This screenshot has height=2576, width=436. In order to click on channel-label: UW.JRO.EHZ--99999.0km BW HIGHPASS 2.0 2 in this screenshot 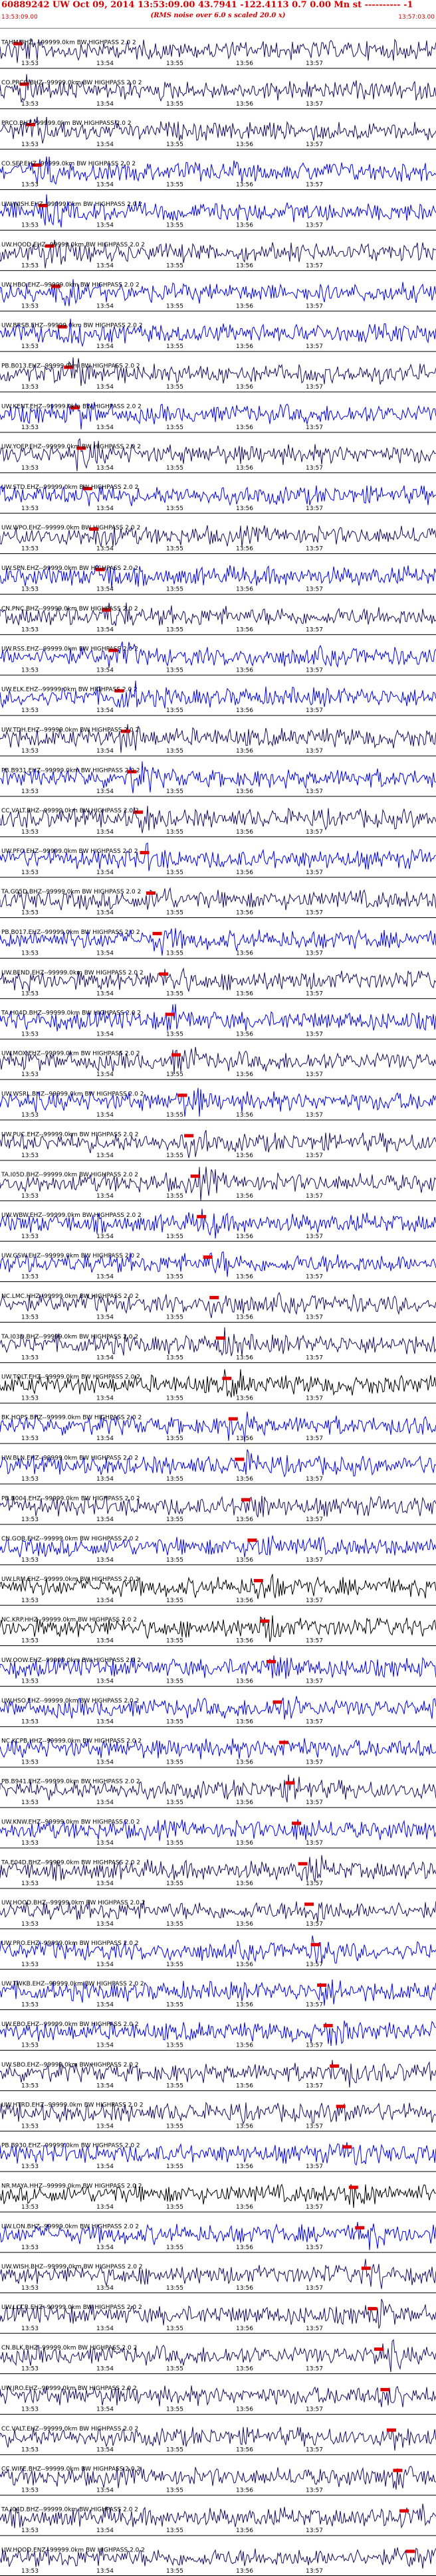, I will do `click(69, 2388)`.